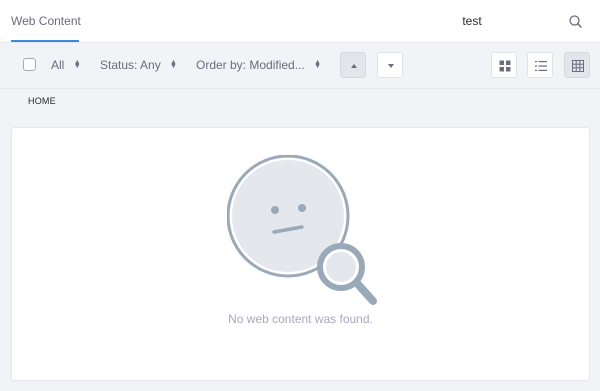  I want to click on status-filter-label: Status: Any, so click(130, 65).